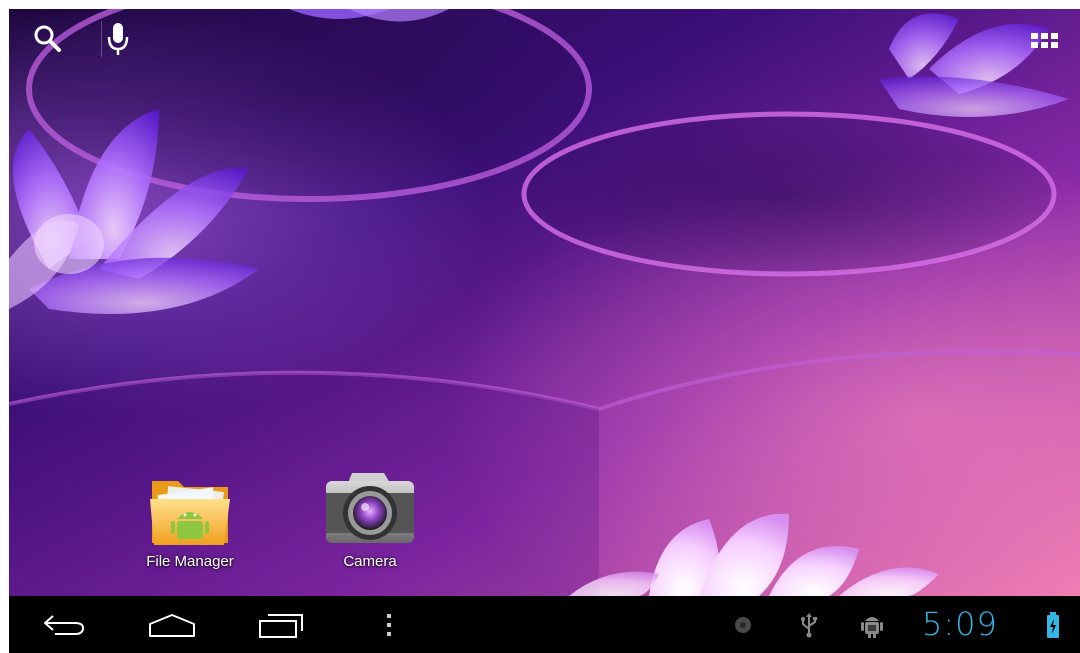 The image size is (1080, 653). What do you see at coordinates (190, 561) in the screenshot?
I see `app-label: File Manager` at bounding box center [190, 561].